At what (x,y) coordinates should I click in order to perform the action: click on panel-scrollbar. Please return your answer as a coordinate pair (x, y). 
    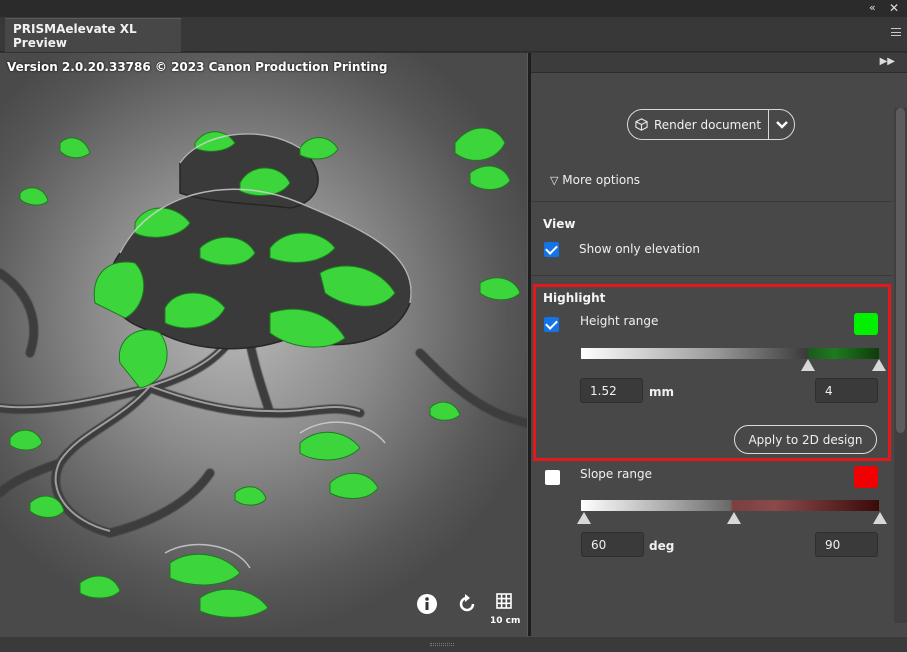
    Looking at the image, I should click on (900, 365).